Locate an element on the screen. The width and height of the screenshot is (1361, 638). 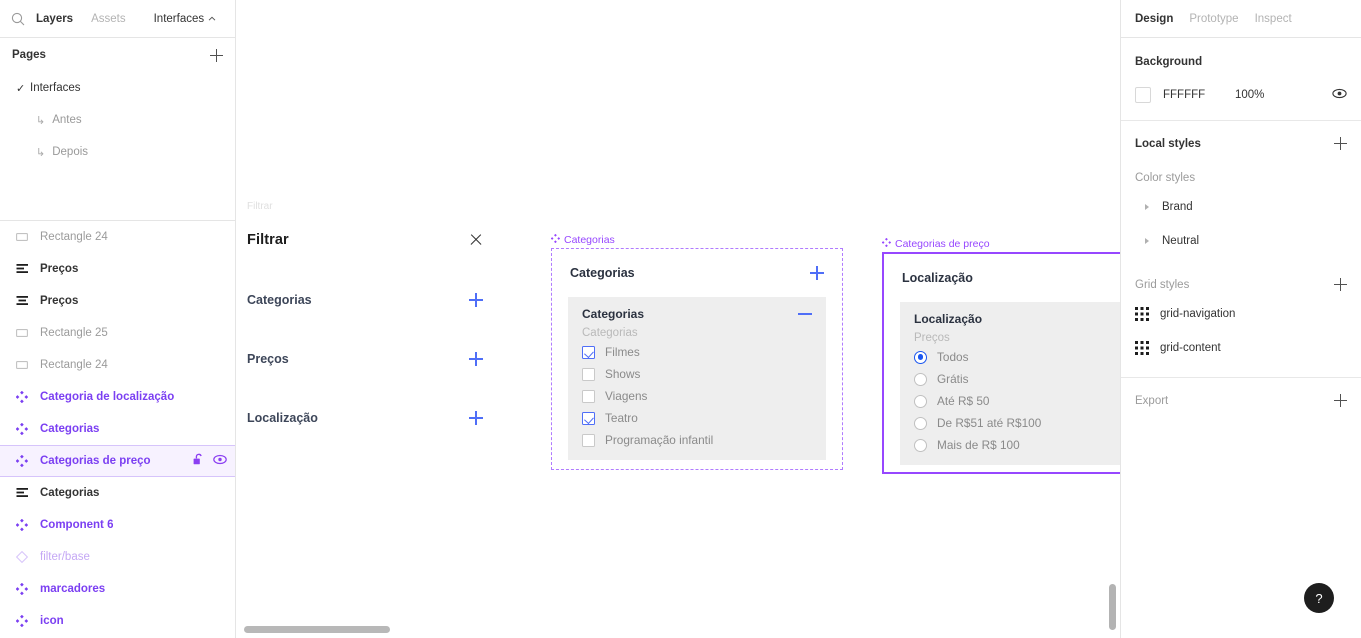
interfaces-dropdown: Interfaces is located at coordinates (185, 19).